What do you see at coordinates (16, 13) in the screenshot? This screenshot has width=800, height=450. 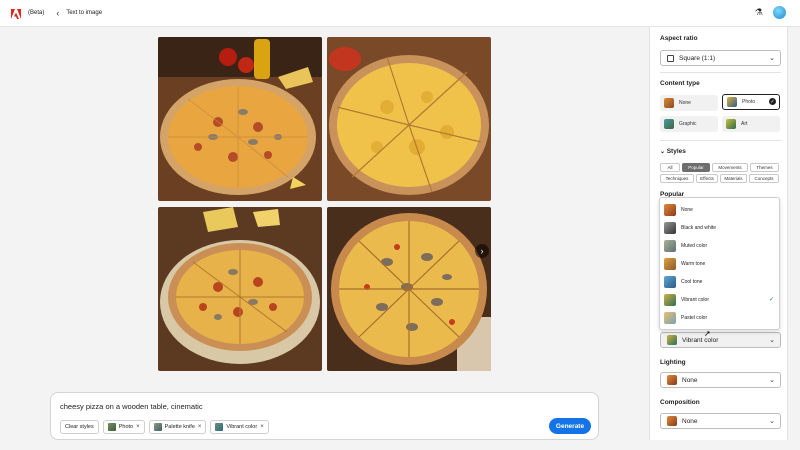 I see `adobe-logo` at bounding box center [16, 13].